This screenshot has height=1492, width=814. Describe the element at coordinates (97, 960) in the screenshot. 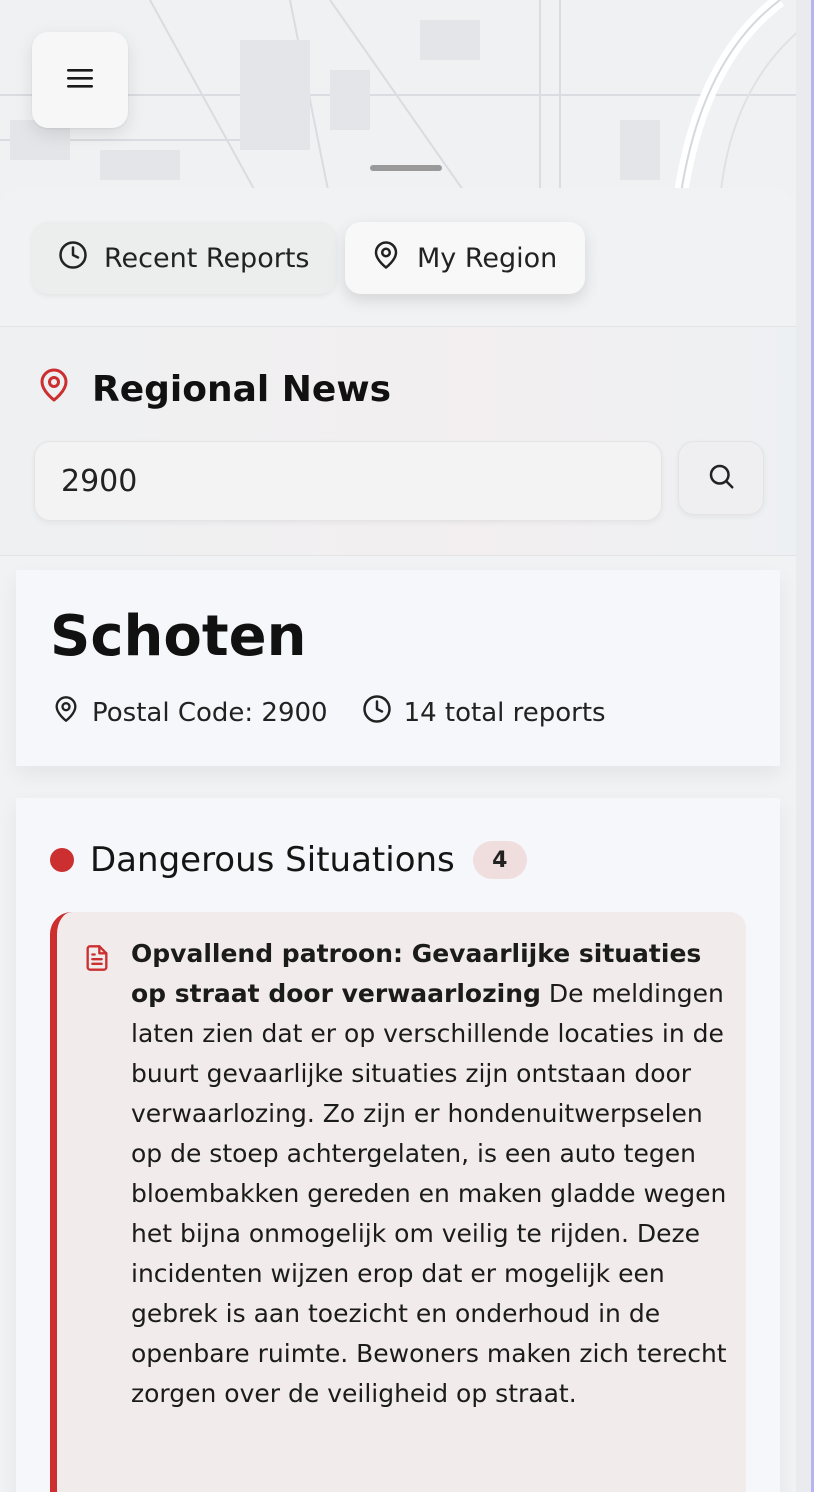

I see `document-icon` at that location.